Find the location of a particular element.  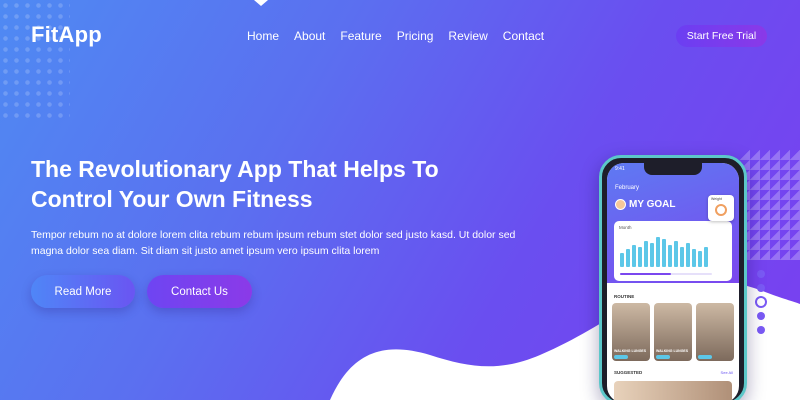

phone-goal-title: MY GOAL is located at coordinates (652, 204).